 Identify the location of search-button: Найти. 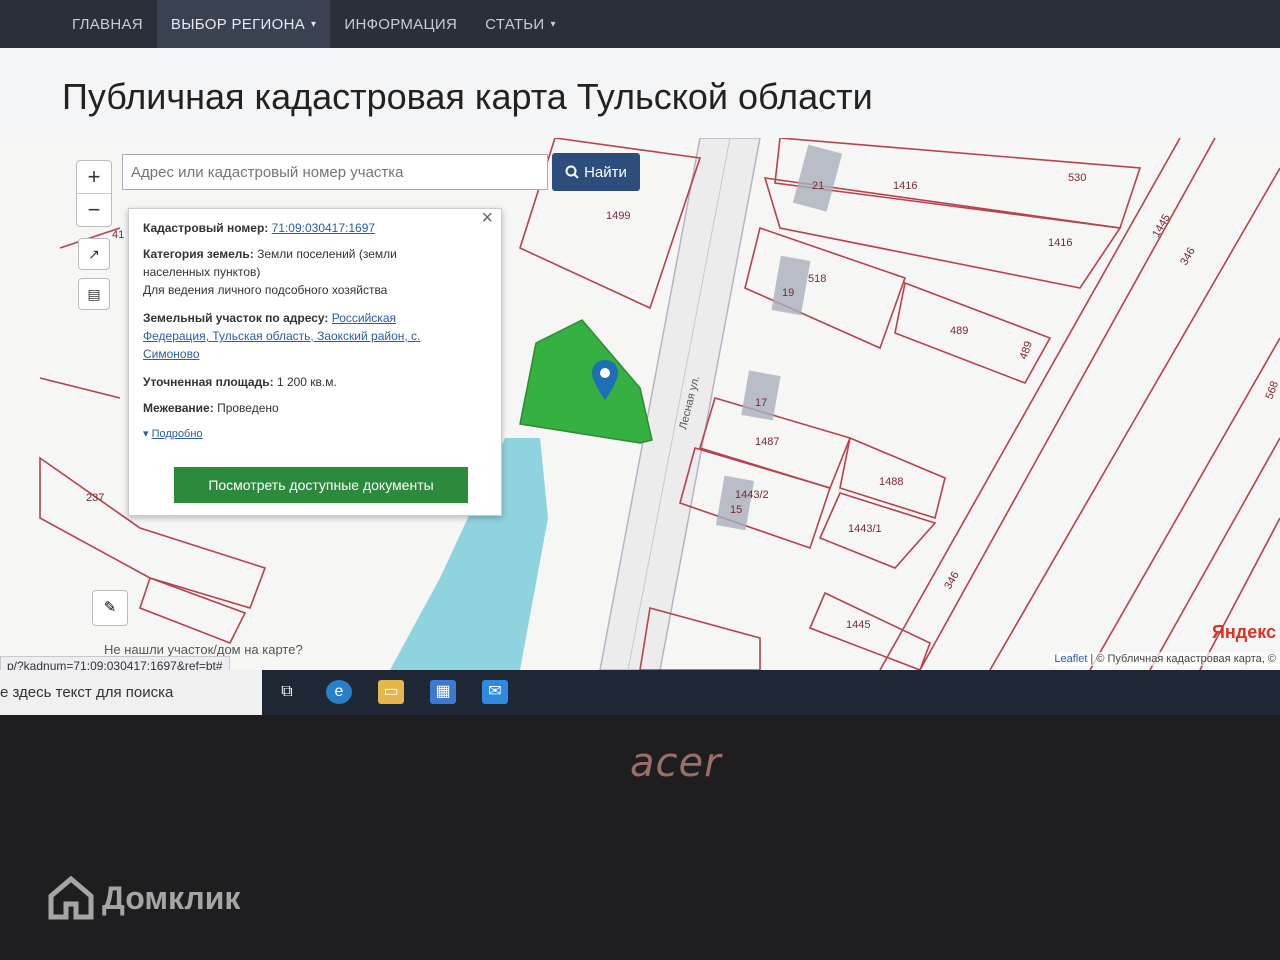
(596, 172).